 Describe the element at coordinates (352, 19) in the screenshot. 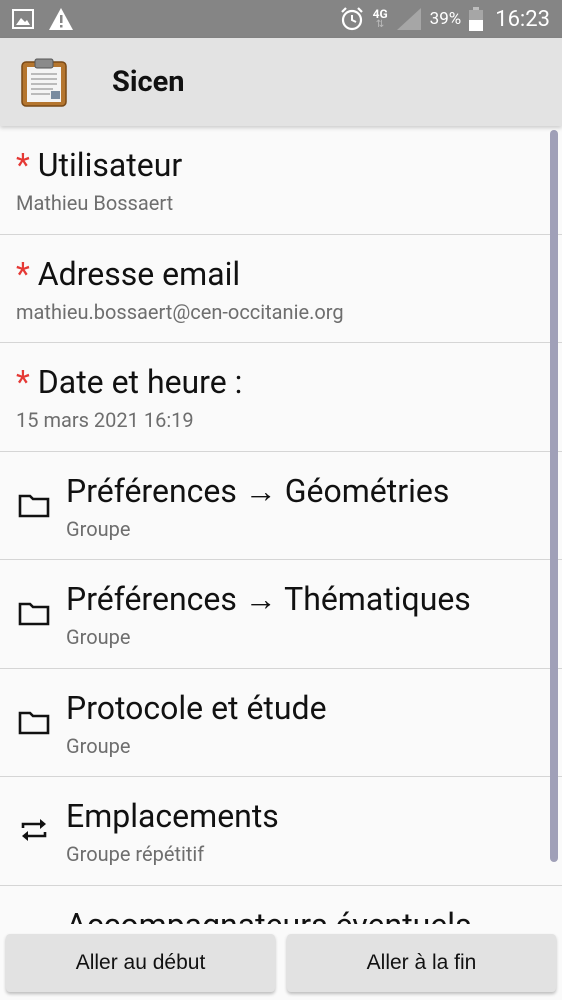

I see `alarm-icon` at that location.